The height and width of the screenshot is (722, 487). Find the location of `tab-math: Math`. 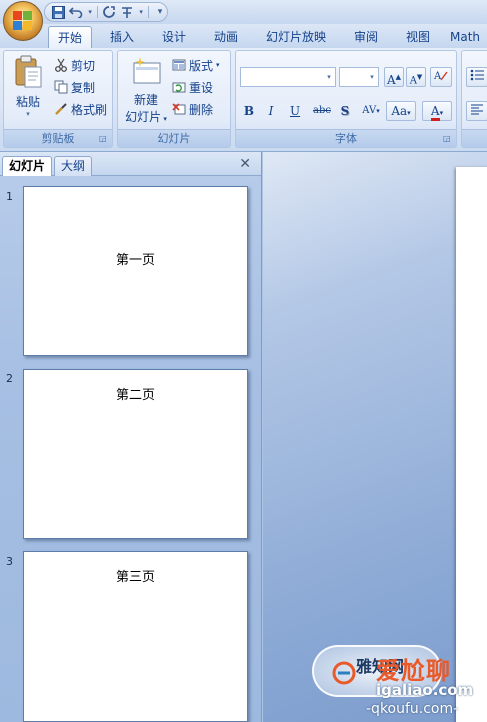

tab-math: Math is located at coordinates (468, 37).